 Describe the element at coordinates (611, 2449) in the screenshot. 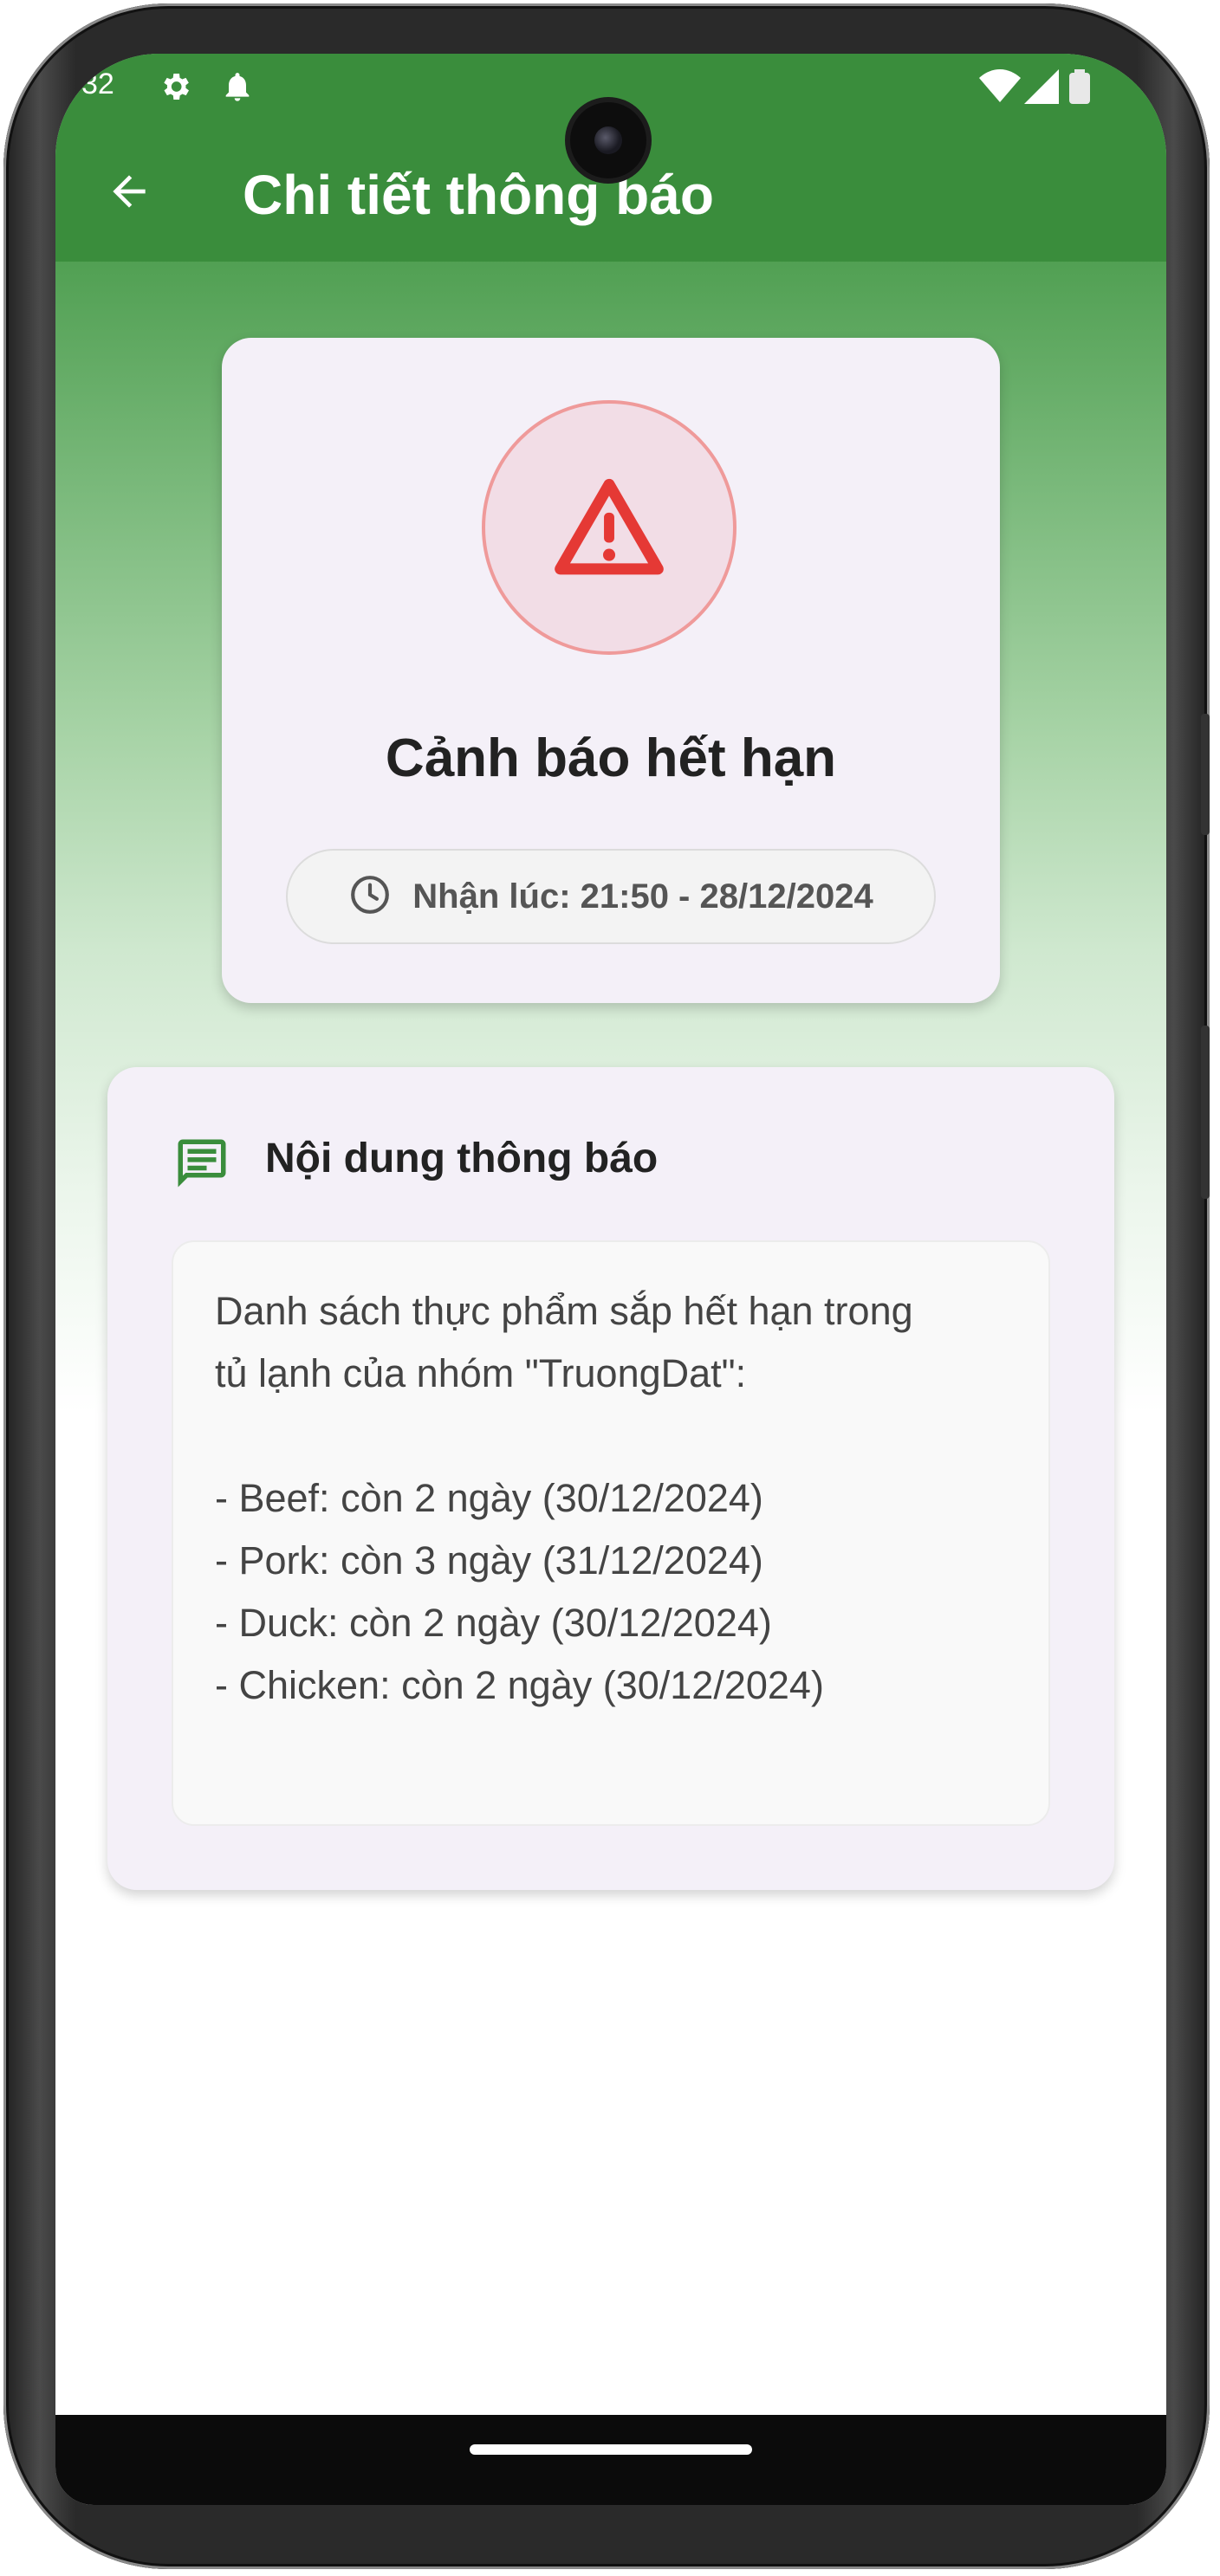

I see `home-indicator` at that location.